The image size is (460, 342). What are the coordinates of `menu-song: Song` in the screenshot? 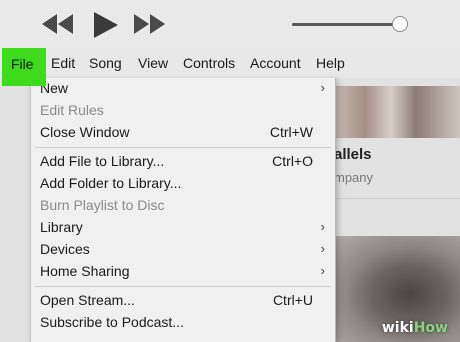 It's located at (105, 63).